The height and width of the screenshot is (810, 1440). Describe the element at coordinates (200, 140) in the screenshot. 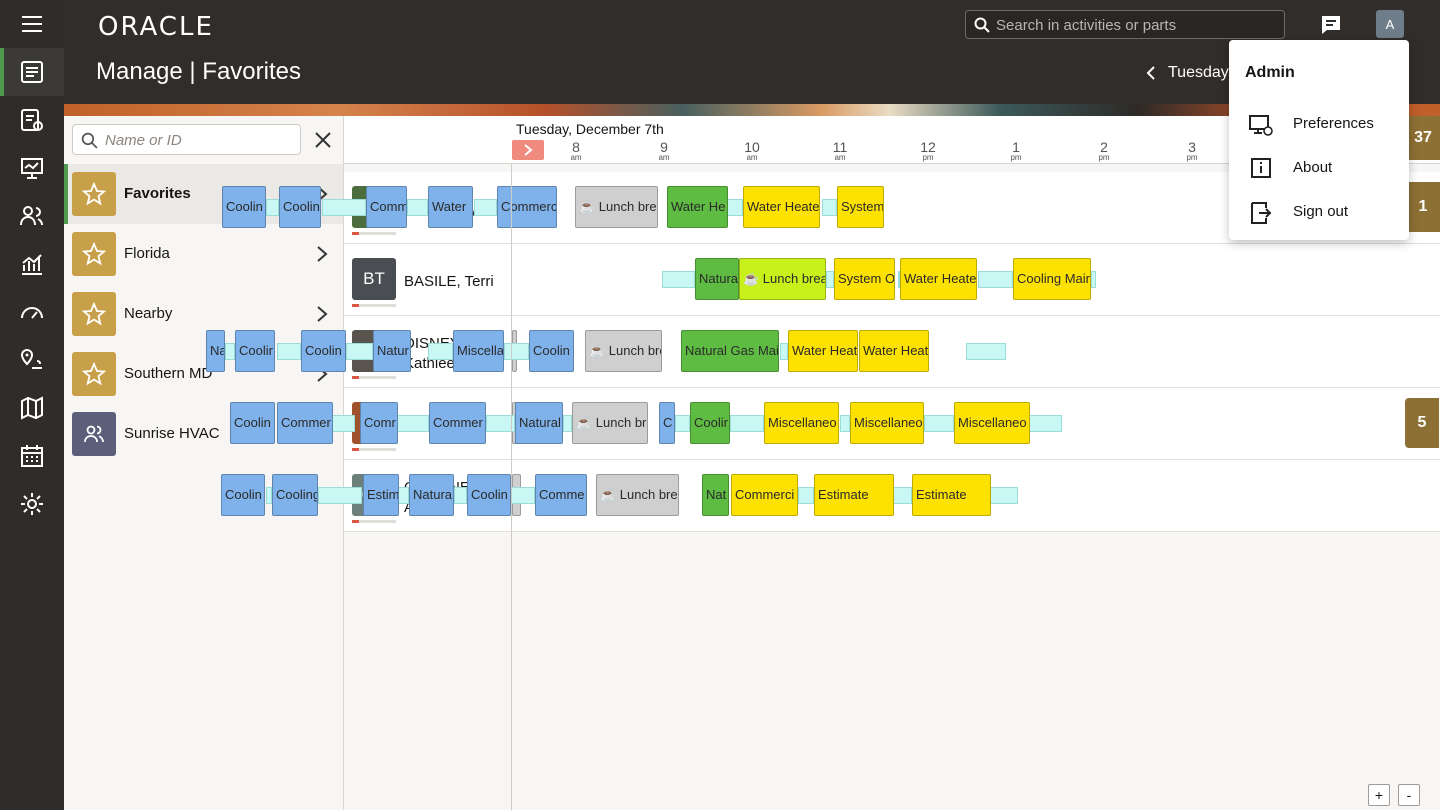

I see `resource-filter-input` at that location.